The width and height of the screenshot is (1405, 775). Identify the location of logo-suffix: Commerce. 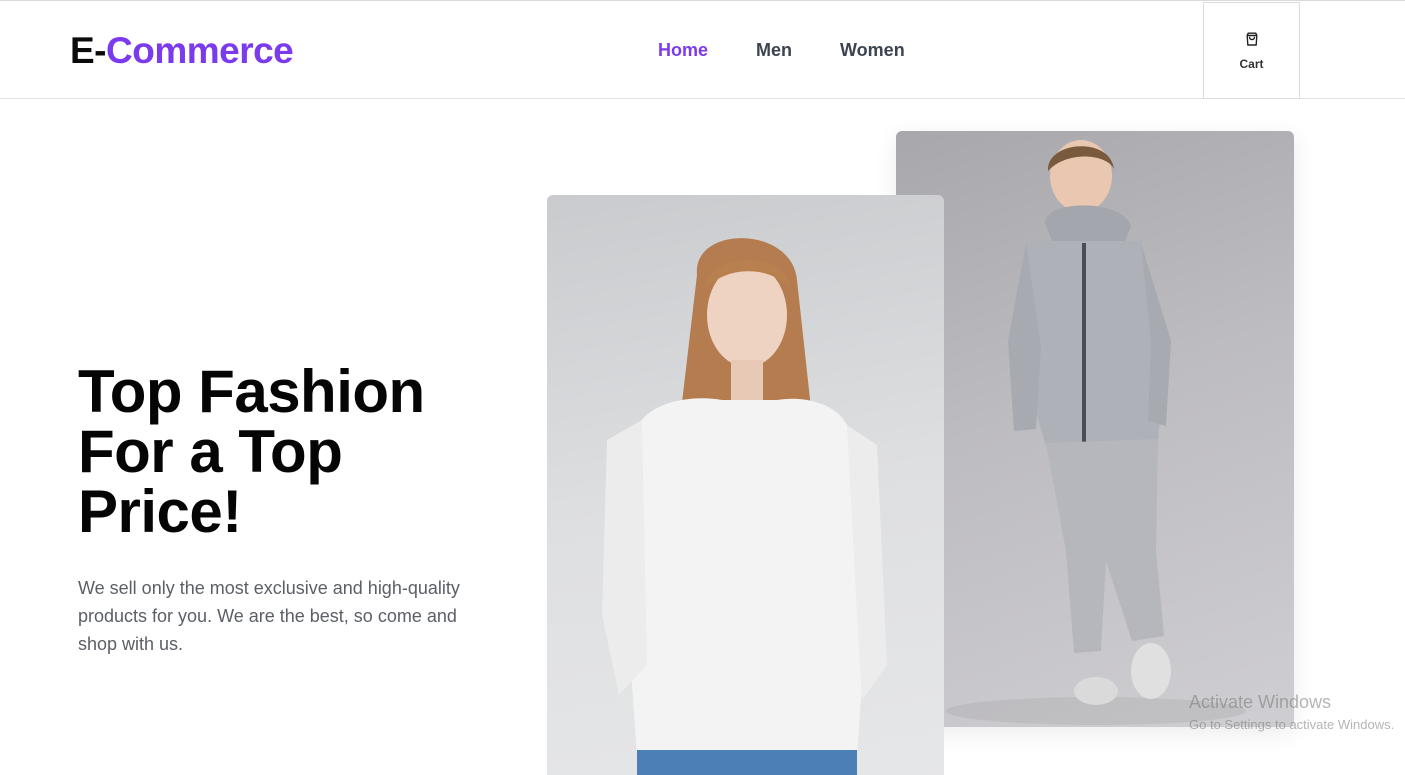
(200, 50).